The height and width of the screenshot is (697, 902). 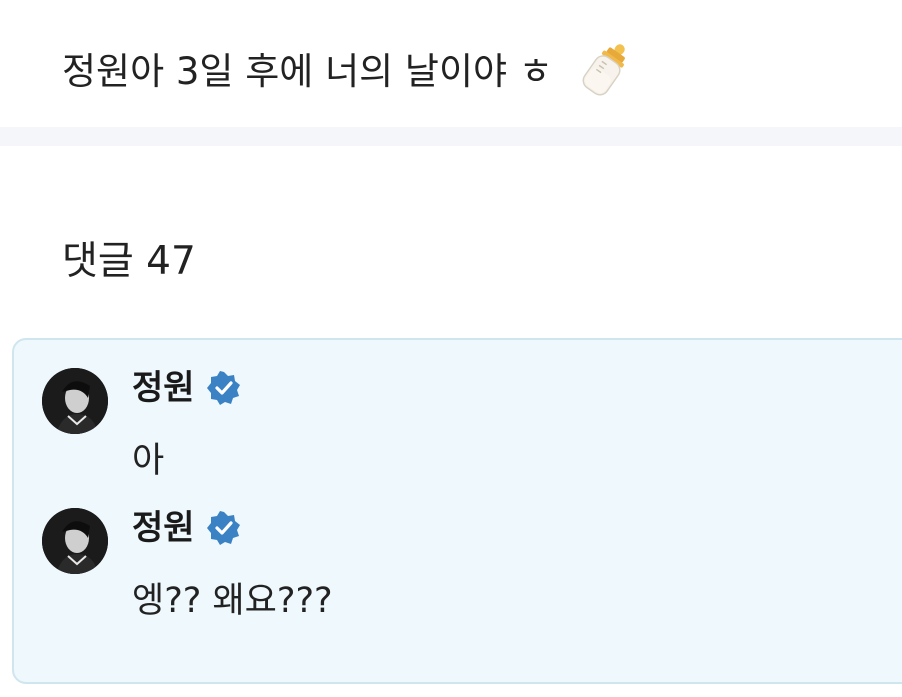 I want to click on section-divider, so click(x=451, y=136).